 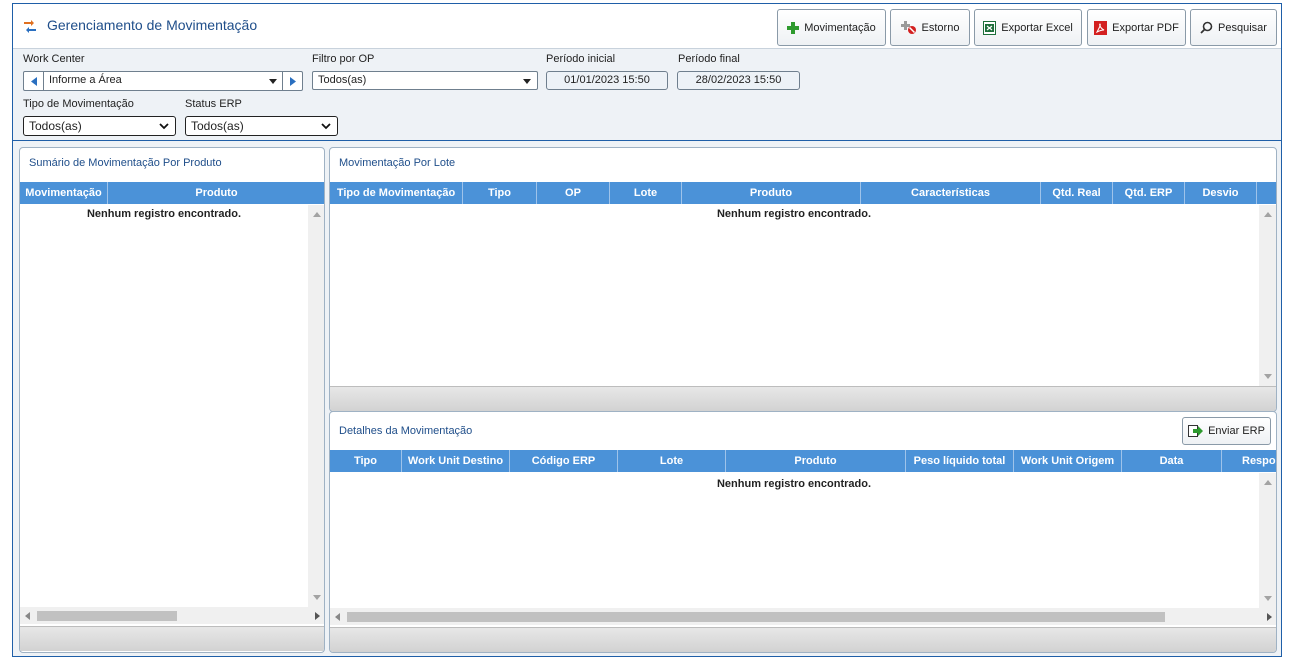 What do you see at coordinates (581, 59) in the screenshot?
I see `start-date-label: Período inicial` at bounding box center [581, 59].